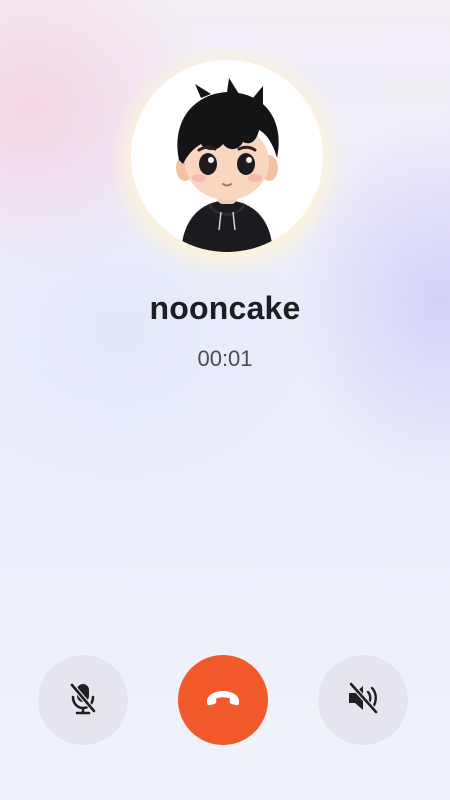 The image size is (450, 800). What do you see at coordinates (225, 308) in the screenshot?
I see `contact-name: nooncake` at bounding box center [225, 308].